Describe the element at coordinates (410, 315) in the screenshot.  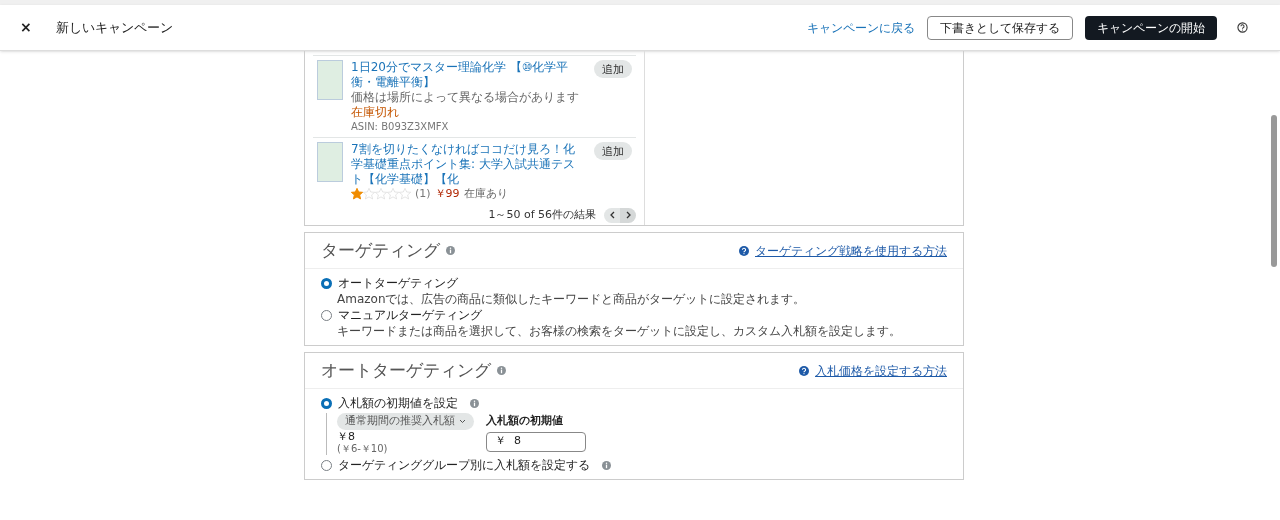
I see `option-label: マニュアルターゲティング` at that location.